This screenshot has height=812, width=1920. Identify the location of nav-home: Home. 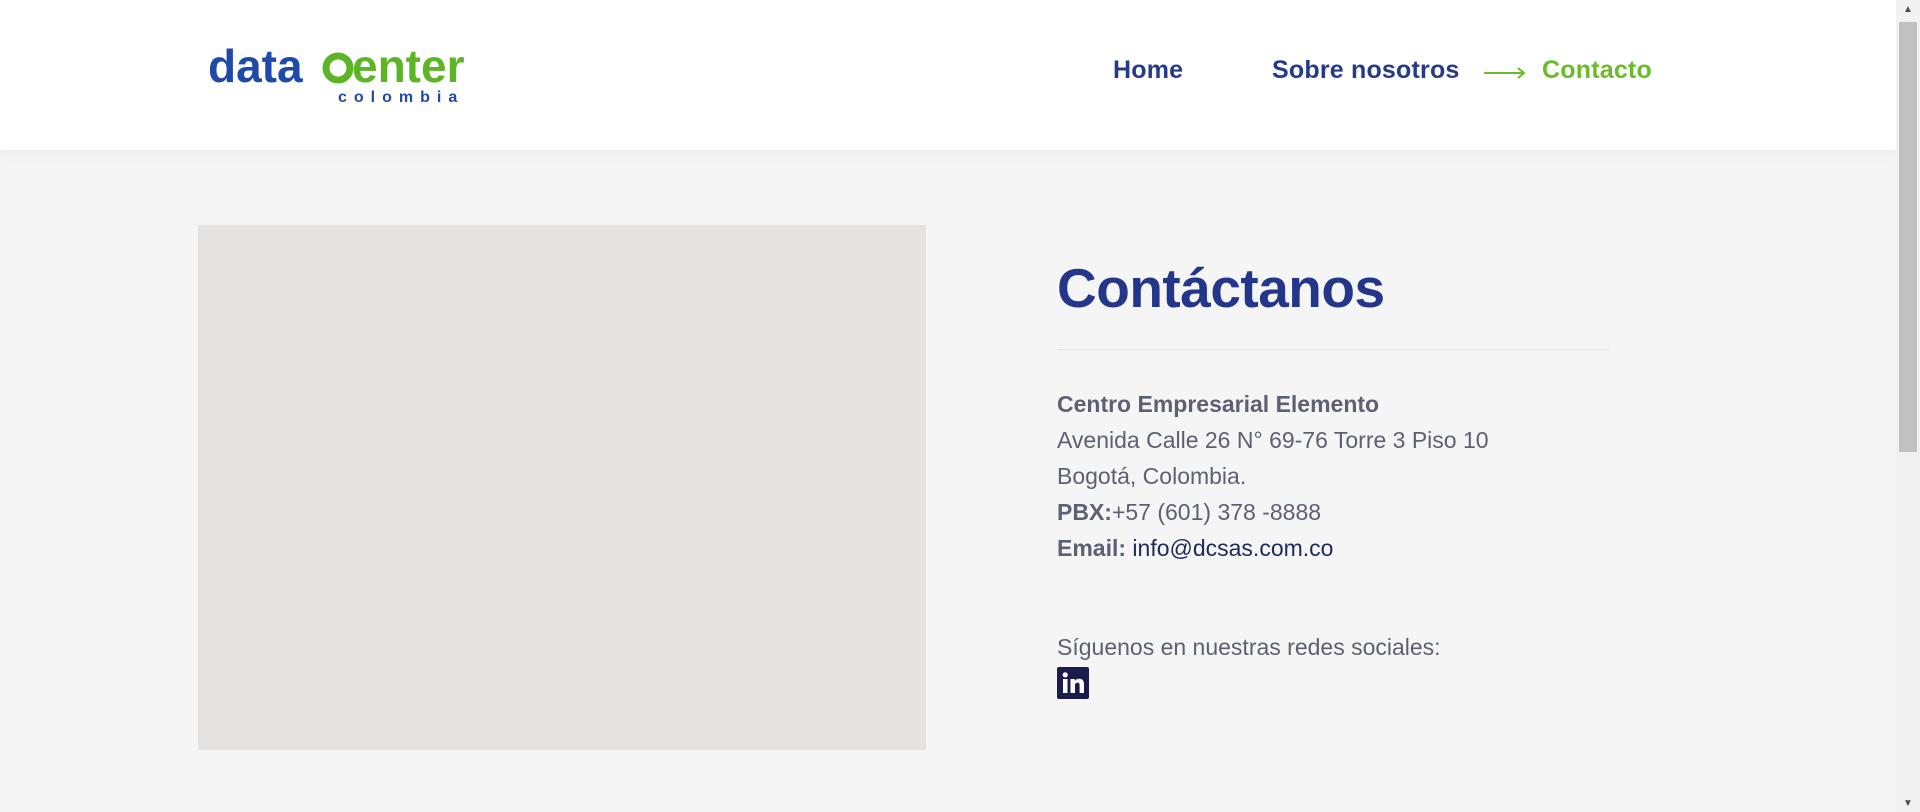
(1148, 70).